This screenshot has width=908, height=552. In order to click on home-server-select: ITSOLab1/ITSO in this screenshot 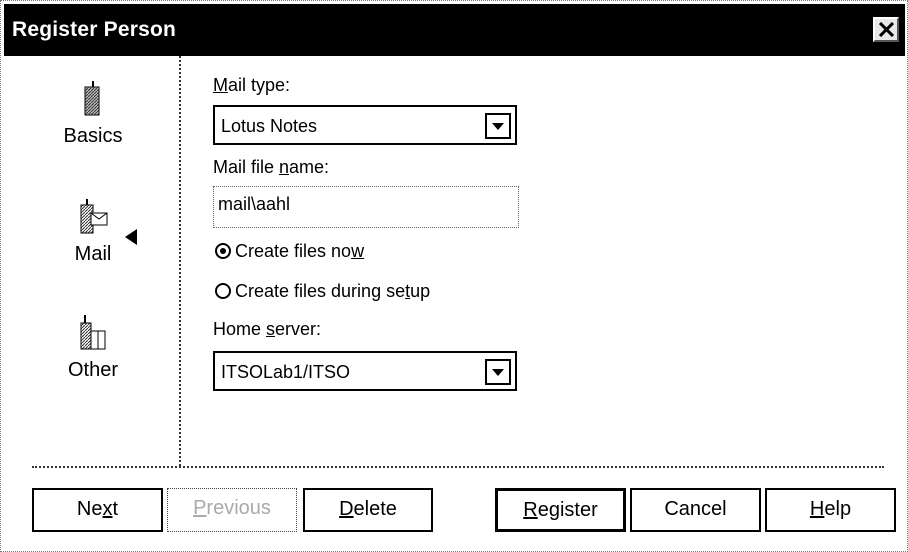, I will do `click(365, 371)`.